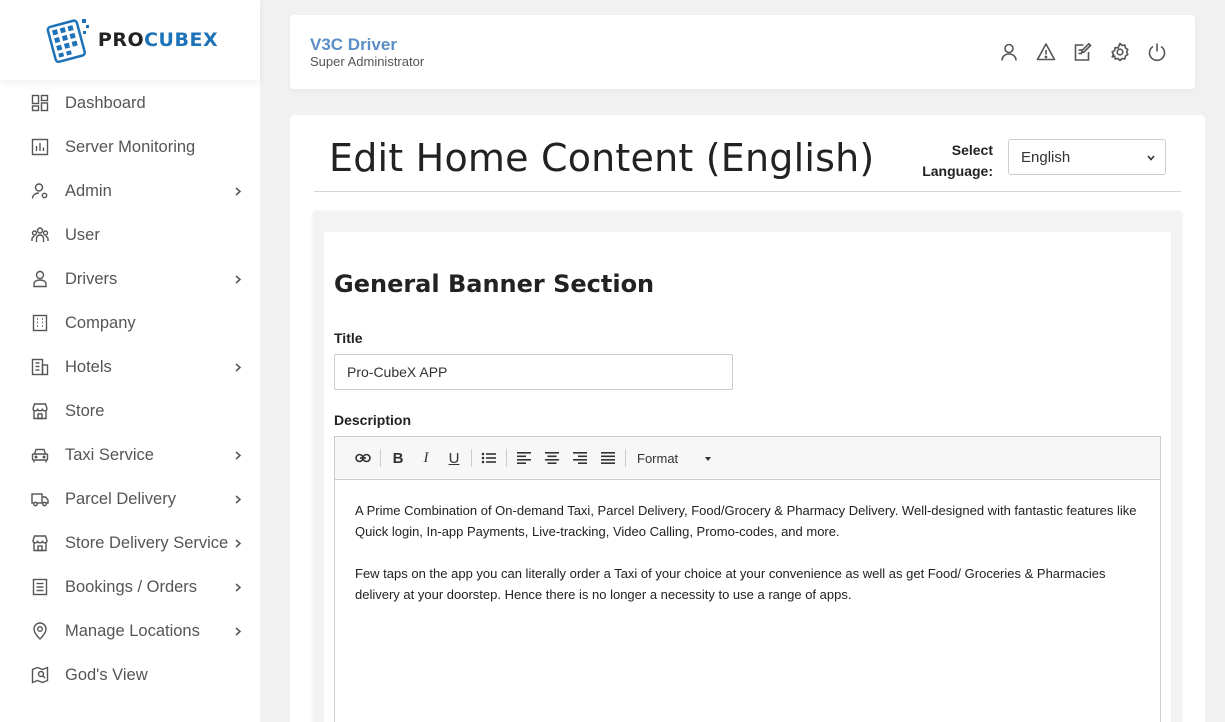 Image resolution: width=1225 pixels, height=722 pixels. What do you see at coordinates (82, 234) in the screenshot?
I see `sidebar-item-label: User` at bounding box center [82, 234].